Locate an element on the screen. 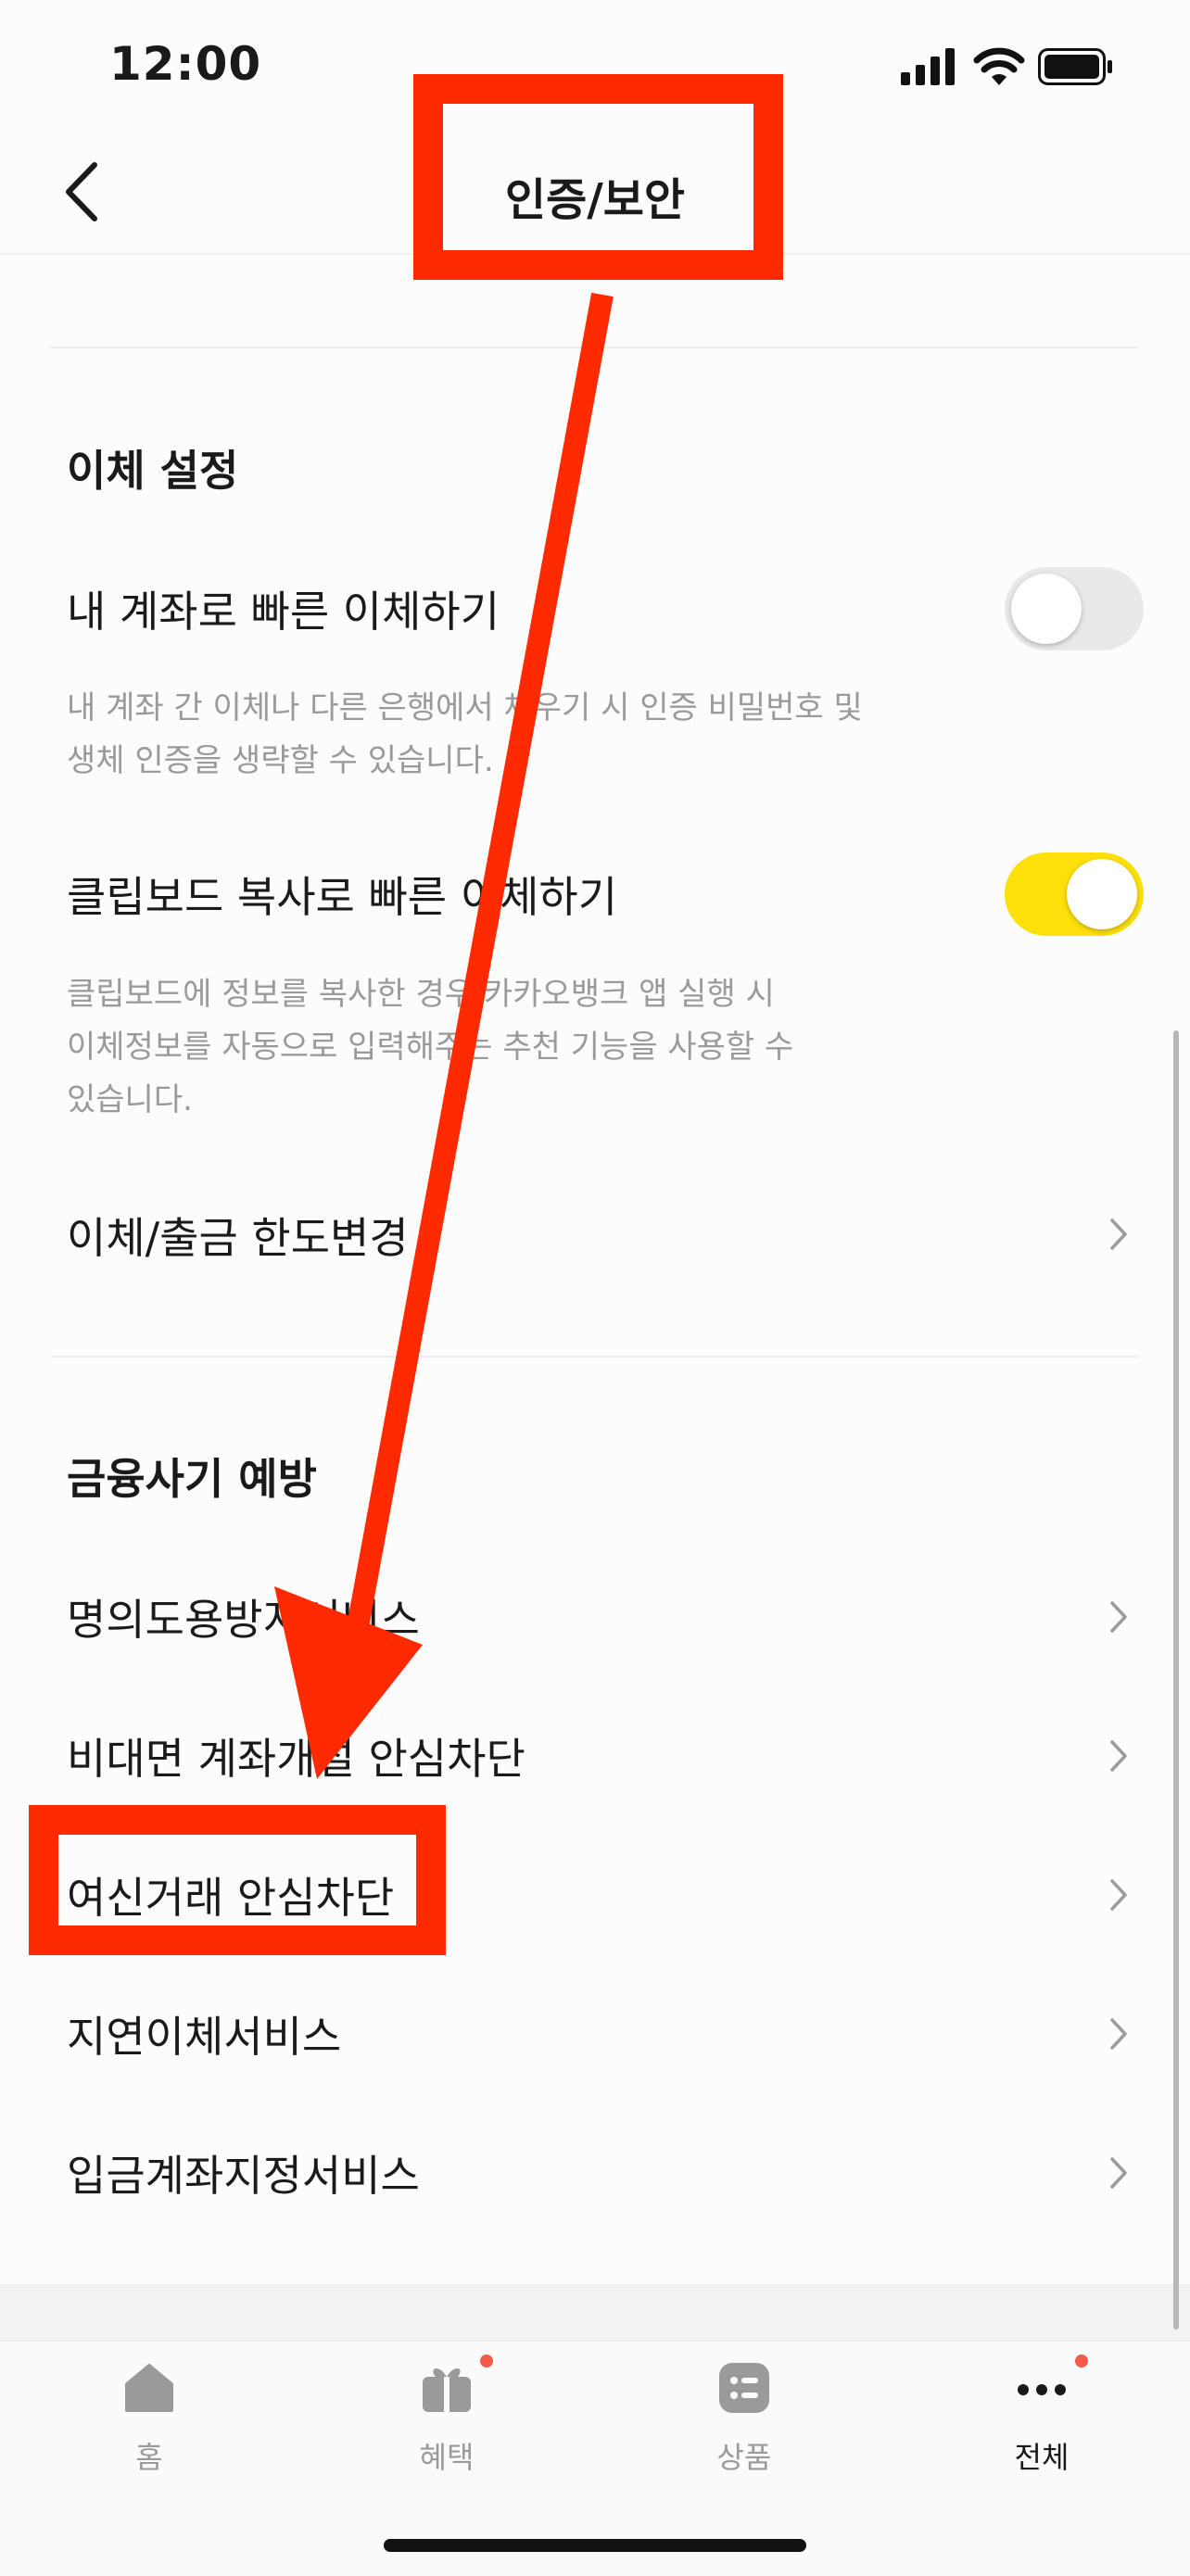 This screenshot has height=2576, width=1190. menu-item-label: 비대면 계좌개설 안심차단 is located at coordinates (296, 1759).